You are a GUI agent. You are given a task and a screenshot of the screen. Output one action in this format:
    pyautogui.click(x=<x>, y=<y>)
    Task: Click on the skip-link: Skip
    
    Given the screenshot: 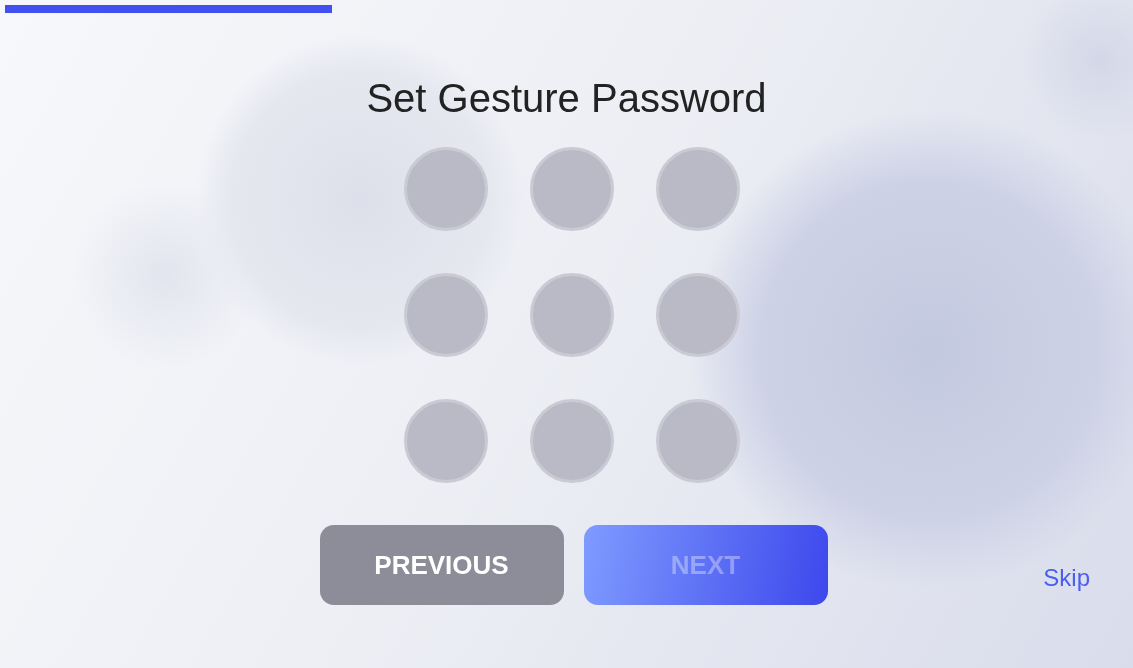 What is the action you would take?
    pyautogui.click(x=1066, y=578)
    